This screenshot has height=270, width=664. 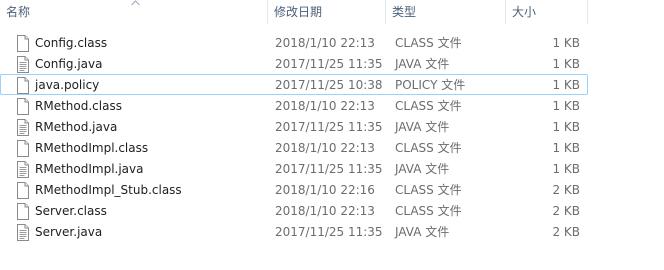 I want to click on sort-ascending-icon, so click(x=135, y=3).